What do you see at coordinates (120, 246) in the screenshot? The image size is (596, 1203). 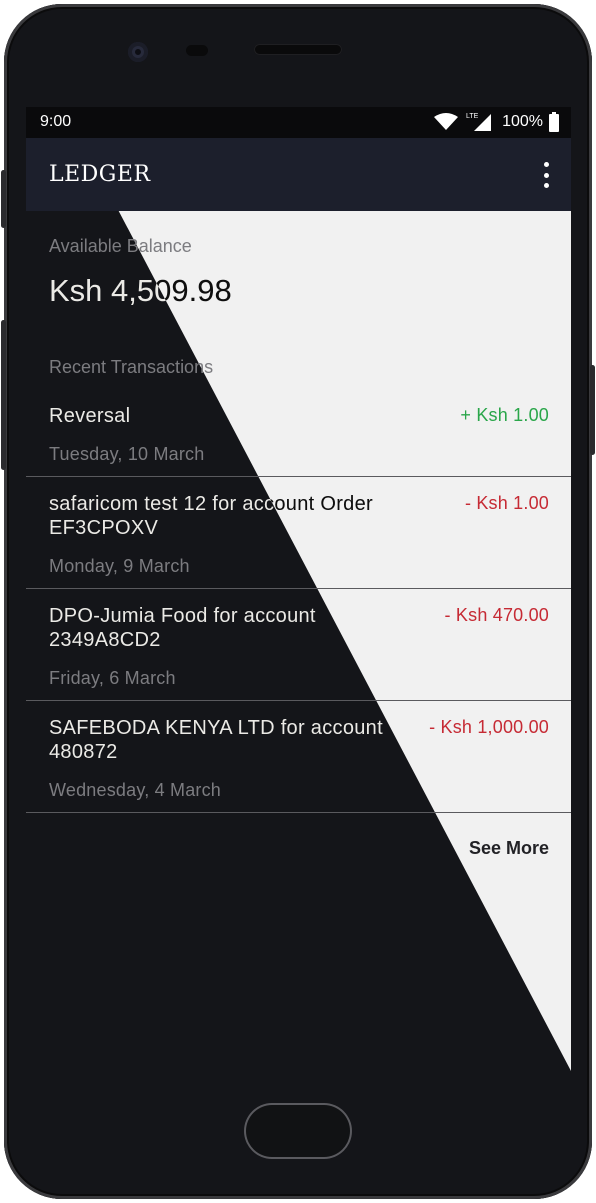 I see `balance-label: Available Balance` at bounding box center [120, 246].